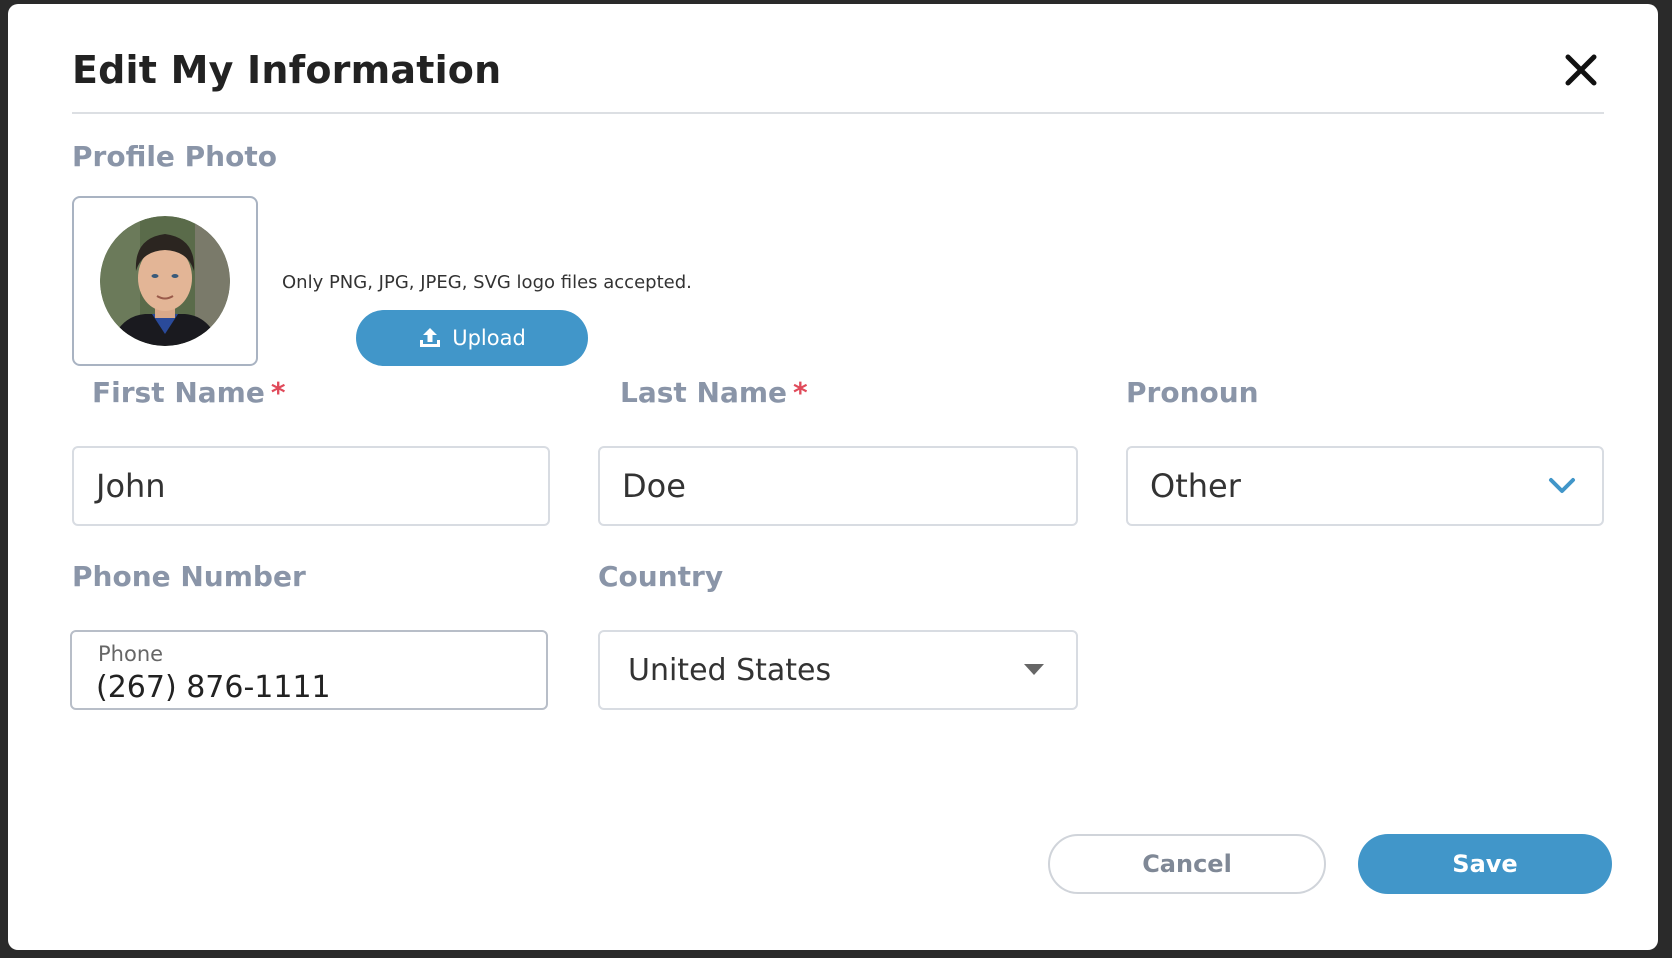 Image resolution: width=1672 pixels, height=958 pixels. I want to click on close-button, so click(1581, 70).